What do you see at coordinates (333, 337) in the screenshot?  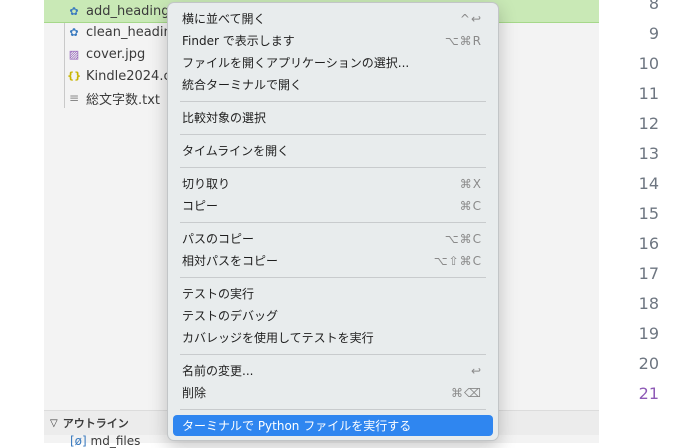 I see `menu-item-run-tests-with-coverage: カバレッジを使用してテストを実行` at bounding box center [333, 337].